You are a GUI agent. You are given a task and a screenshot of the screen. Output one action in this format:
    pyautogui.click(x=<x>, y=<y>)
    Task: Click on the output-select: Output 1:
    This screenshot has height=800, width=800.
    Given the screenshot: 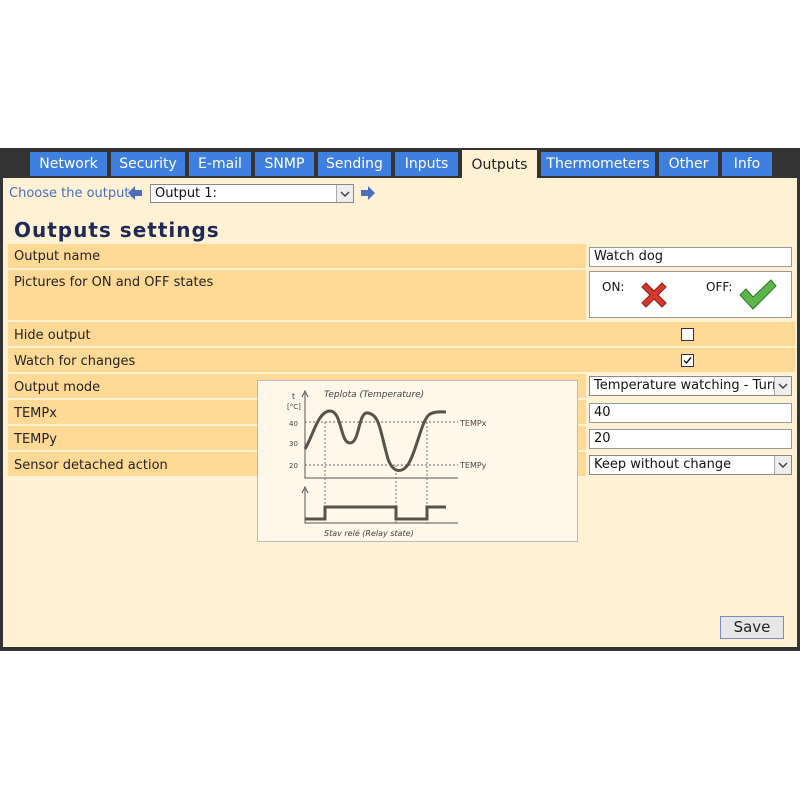 What is the action you would take?
    pyautogui.click(x=252, y=193)
    